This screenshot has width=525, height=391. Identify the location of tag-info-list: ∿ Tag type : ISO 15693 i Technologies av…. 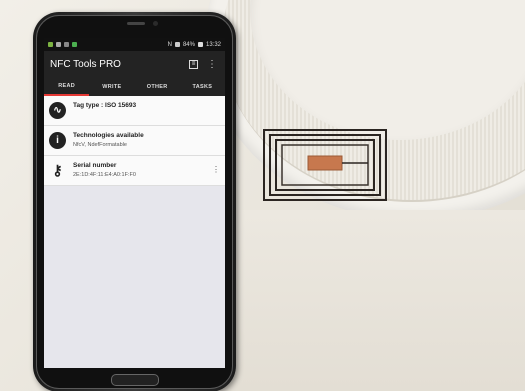
(134, 141).